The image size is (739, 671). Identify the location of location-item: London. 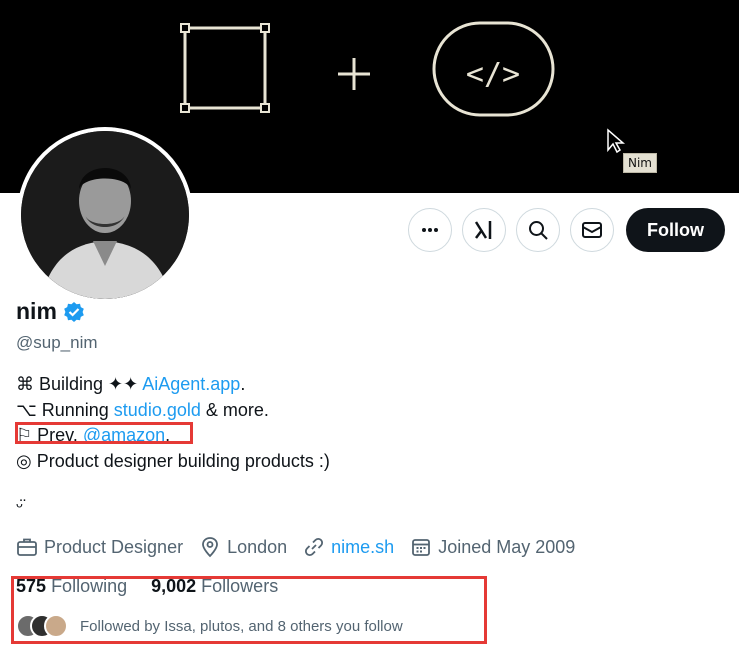
(243, 547).